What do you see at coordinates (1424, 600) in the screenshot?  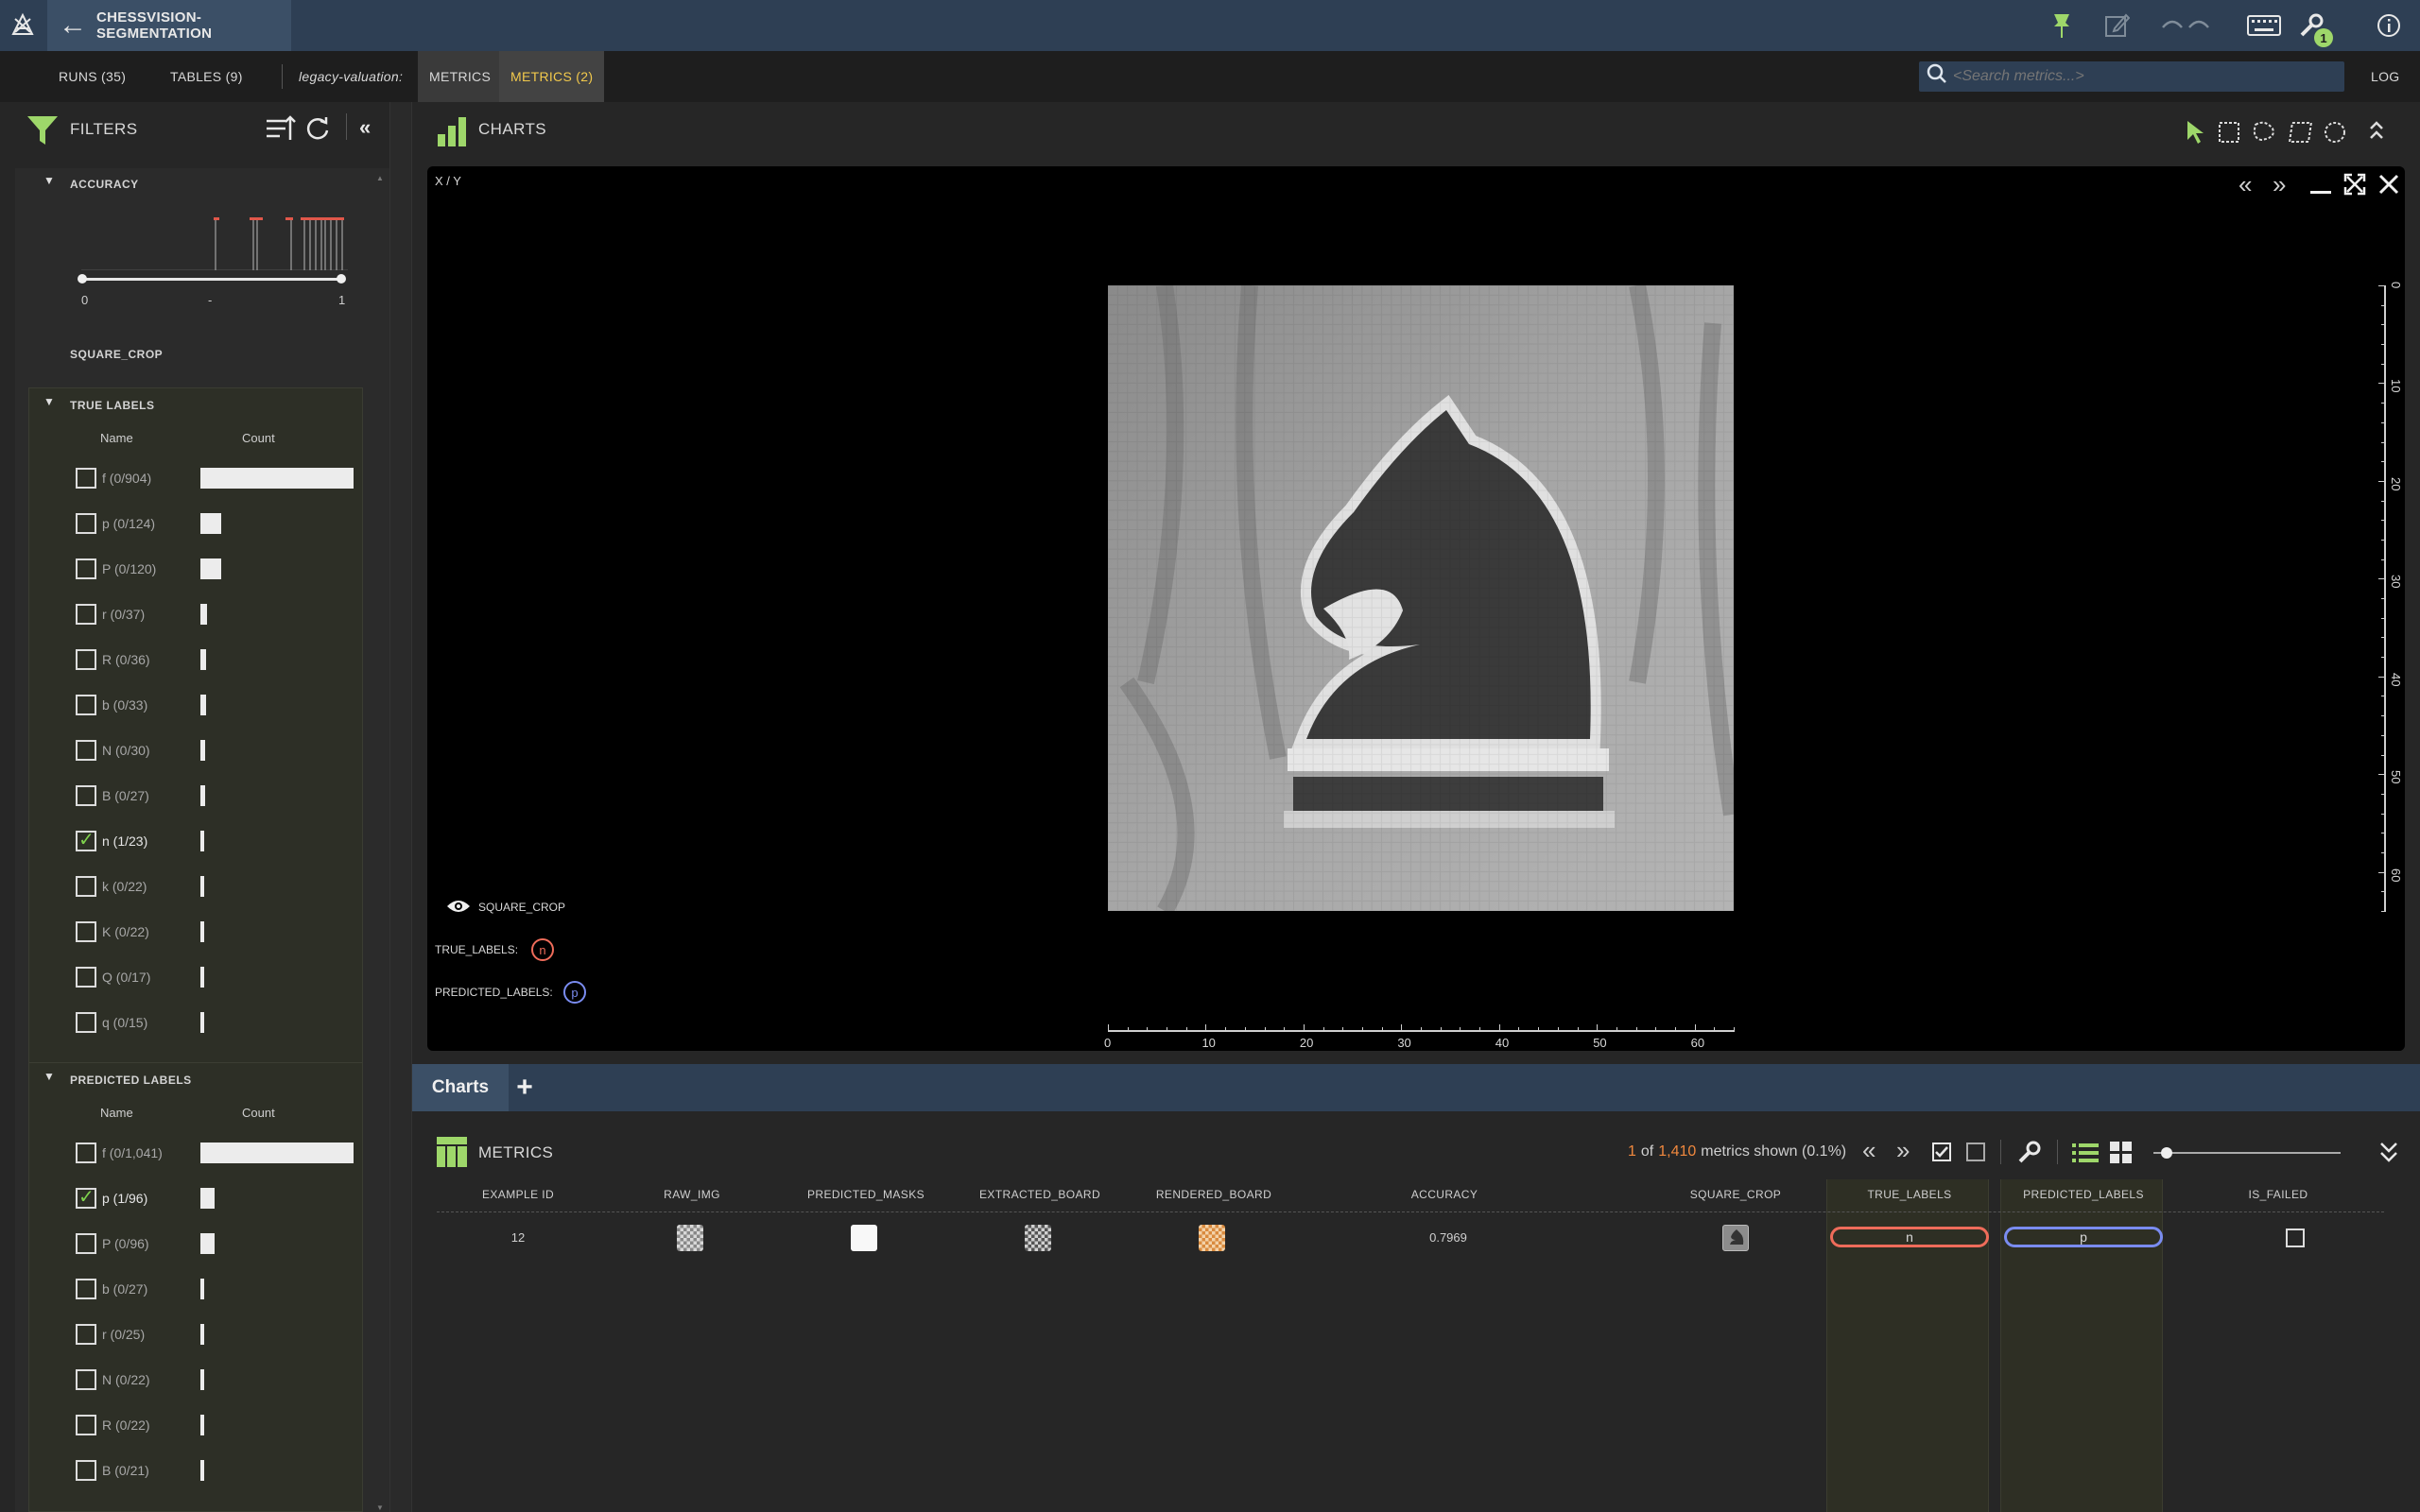 I see `square-crop-image` at bounding box center [1424, 600].